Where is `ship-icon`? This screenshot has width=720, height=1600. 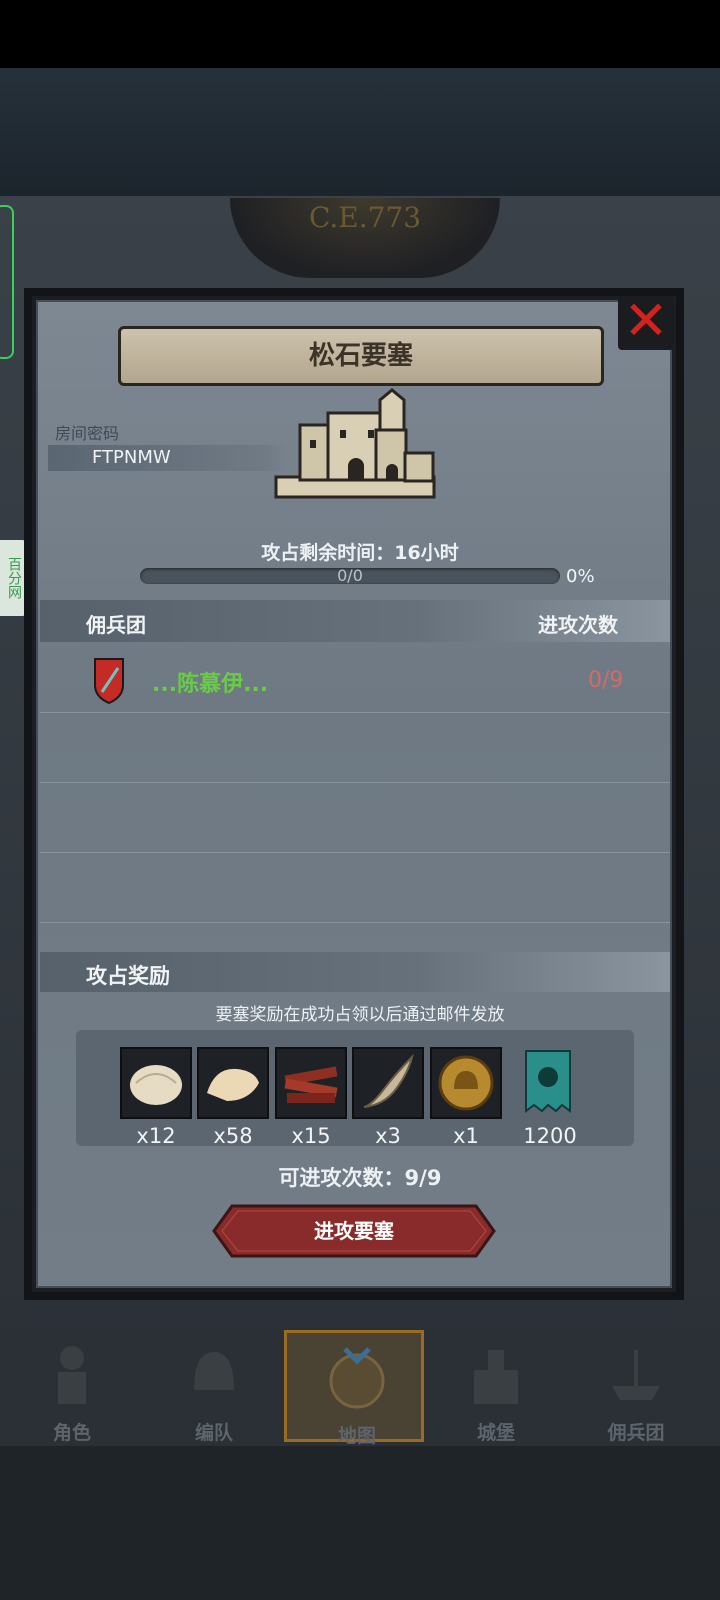
ship-icon is located at coordinates (636, 1375).